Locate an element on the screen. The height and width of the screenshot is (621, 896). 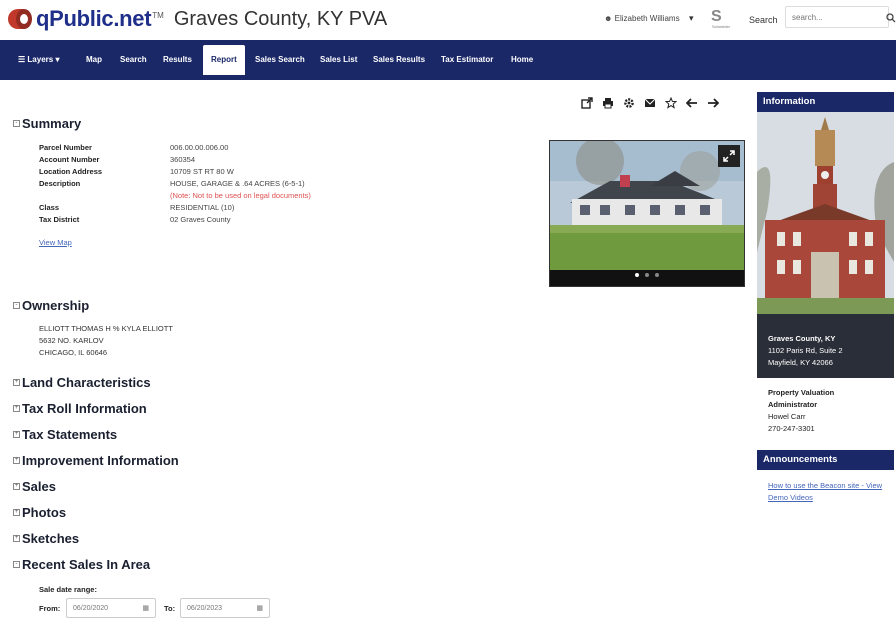
qpublic-logo-icon is located at coordinates (21, 19).